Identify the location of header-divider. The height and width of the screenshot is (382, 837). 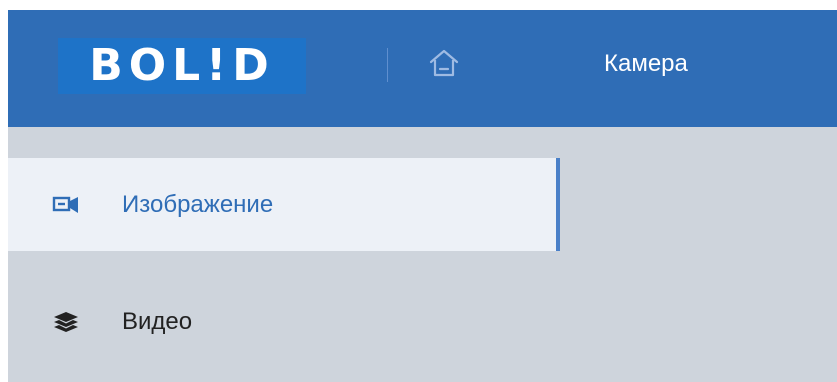
(387, 65).